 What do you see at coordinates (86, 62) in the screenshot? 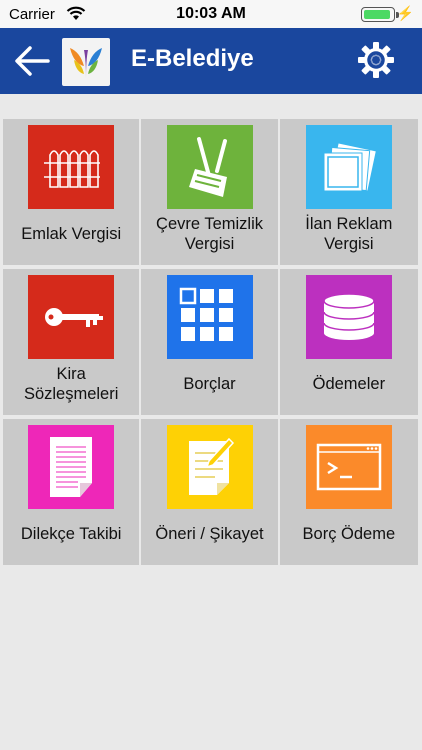
I see `municipality-logo` at bounding box center [86, 62].